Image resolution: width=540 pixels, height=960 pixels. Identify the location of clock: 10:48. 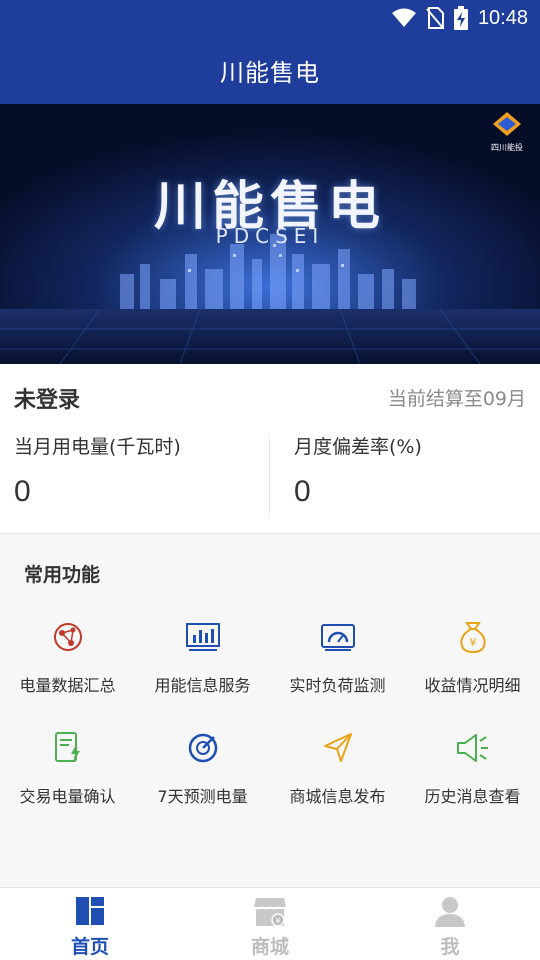
(502, 17).